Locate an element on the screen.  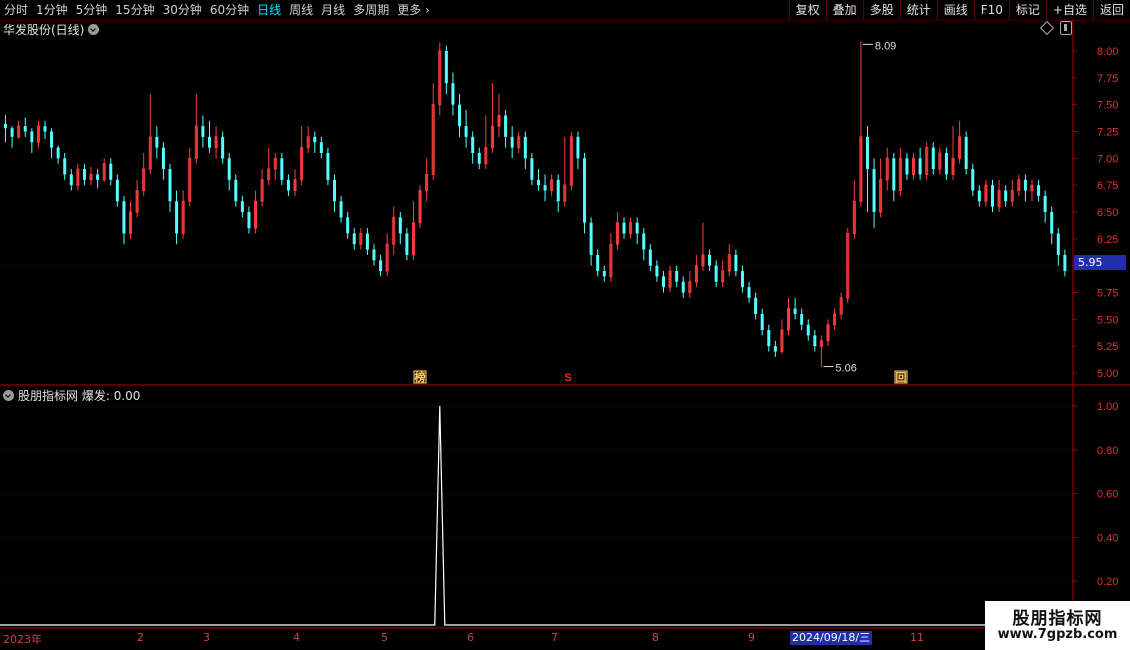
indicator-name: 股朋指标网 is located at coordinates (48, 396).